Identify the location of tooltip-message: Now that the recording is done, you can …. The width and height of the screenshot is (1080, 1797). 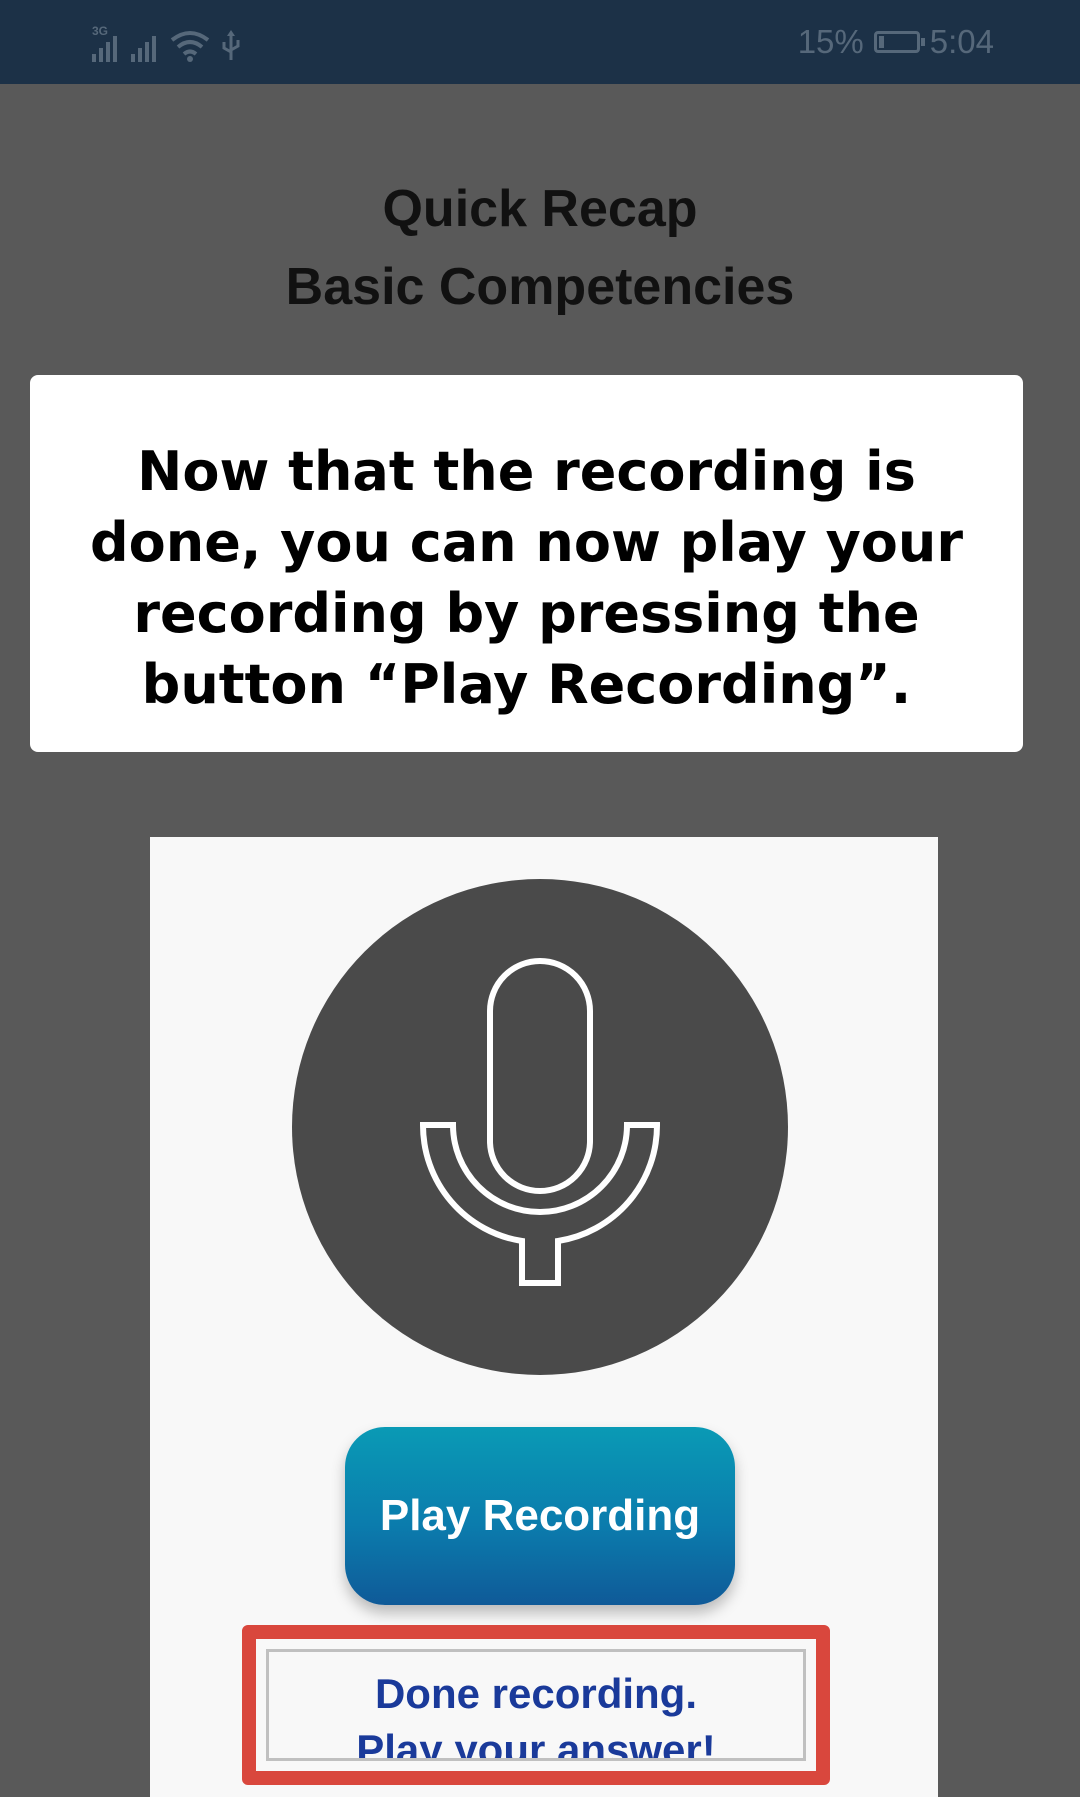
(526, 578).